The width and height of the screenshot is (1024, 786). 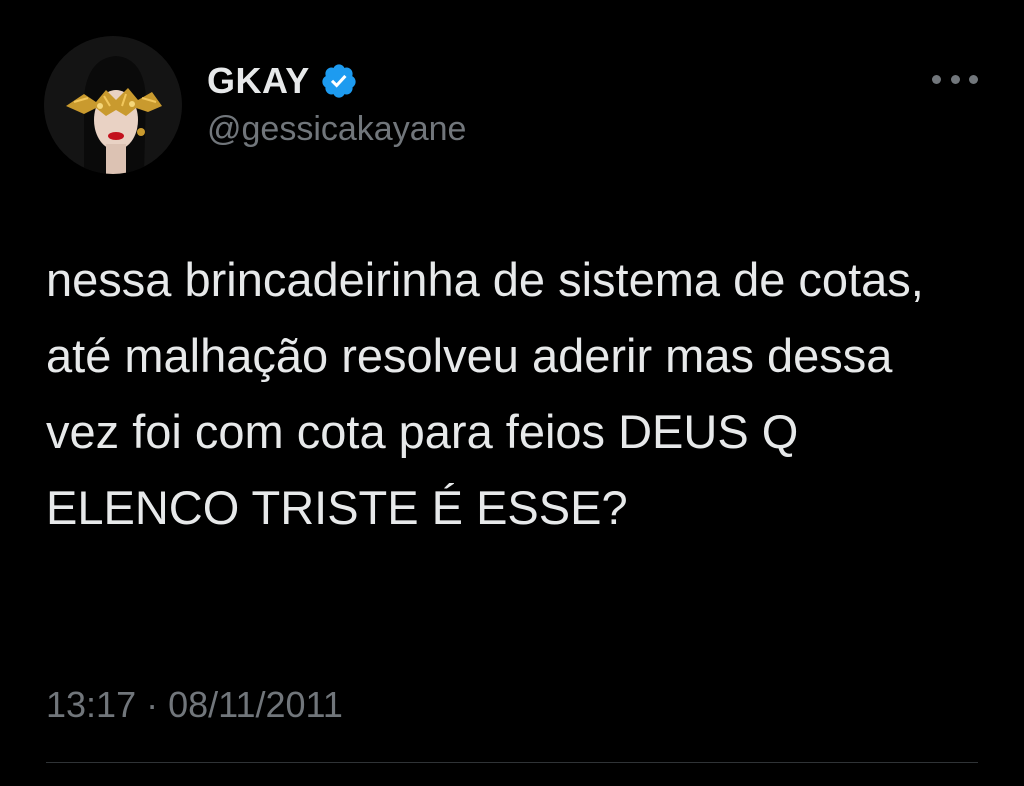 I want to click on divider, so click(x=512, y=762).